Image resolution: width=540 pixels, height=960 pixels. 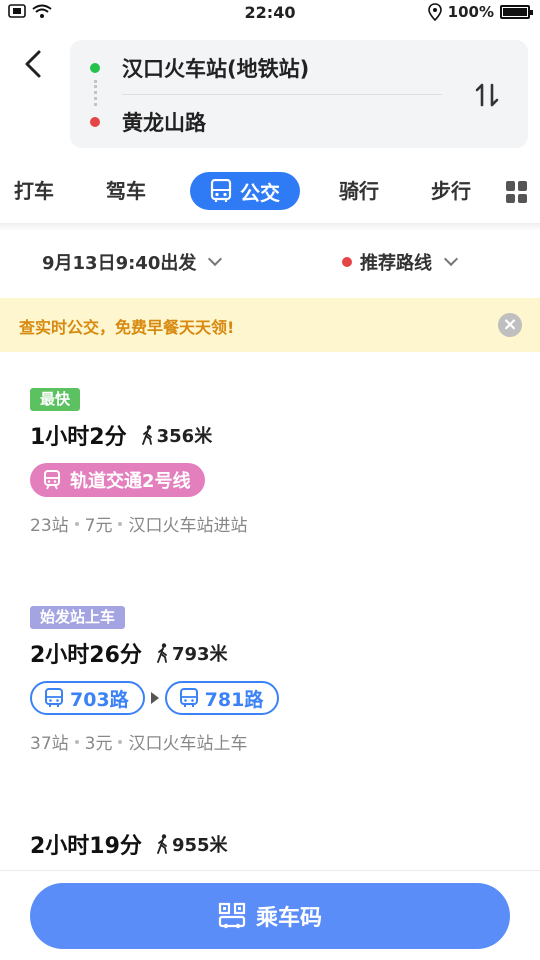 I want to click on location-icon, so click(x=434, y=12).